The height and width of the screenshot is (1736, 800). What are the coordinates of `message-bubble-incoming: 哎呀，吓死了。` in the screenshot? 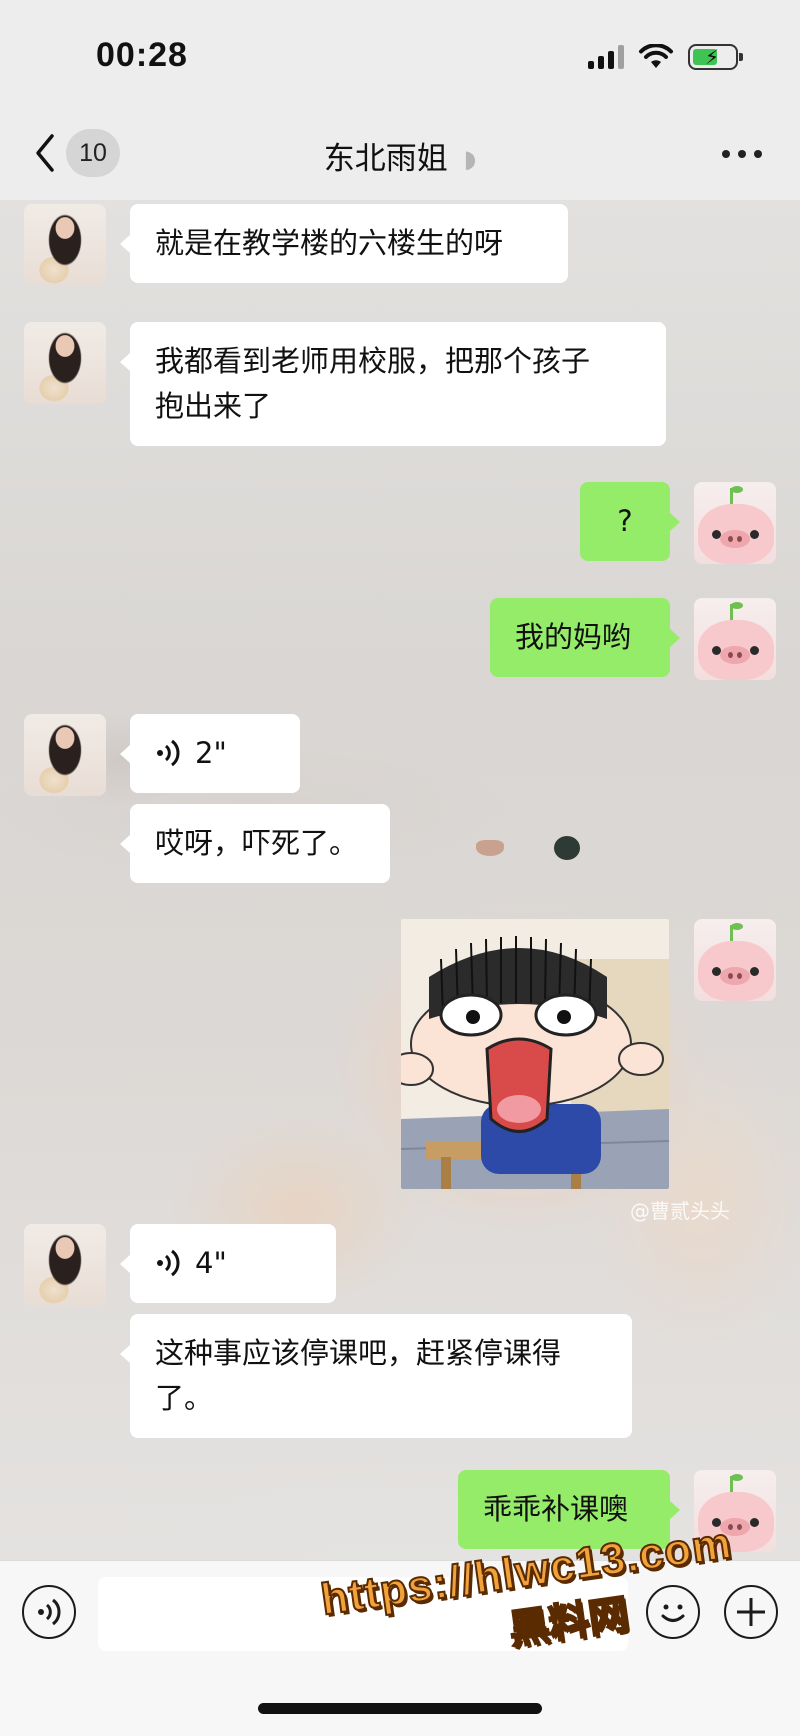 It's located at (255, 843).